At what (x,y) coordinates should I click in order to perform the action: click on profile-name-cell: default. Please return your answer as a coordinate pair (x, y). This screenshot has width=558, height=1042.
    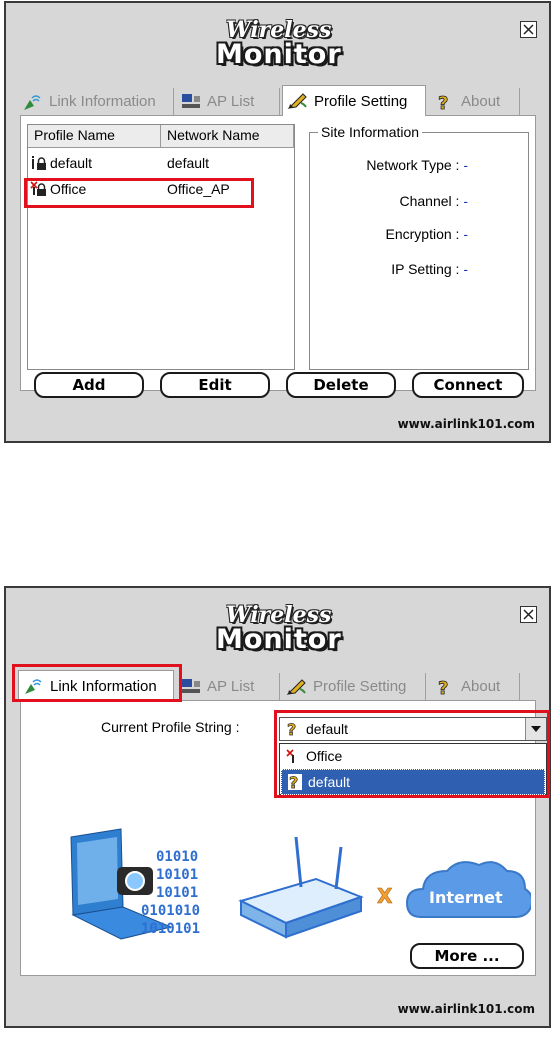
    Looking at the image, I should click on (94, 163).